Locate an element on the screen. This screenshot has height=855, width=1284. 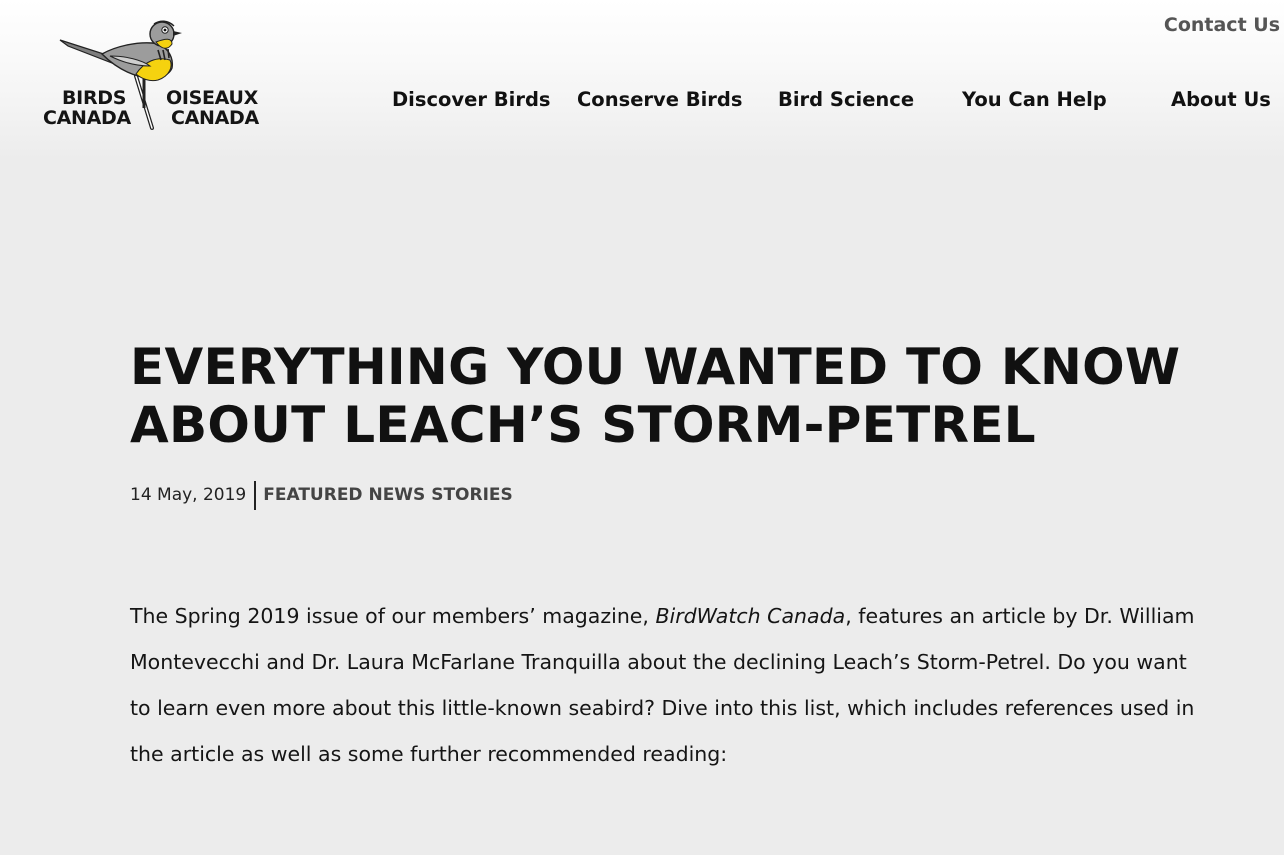
nav-conserve-birds: Conserve Birds is located at coordinates (660, 99).